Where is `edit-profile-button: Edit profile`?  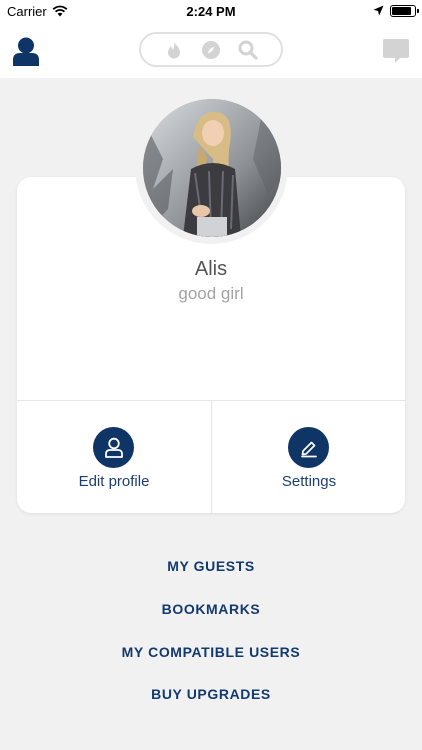
edit-profile-button: Edit profile is located at coordinates (114, 457).